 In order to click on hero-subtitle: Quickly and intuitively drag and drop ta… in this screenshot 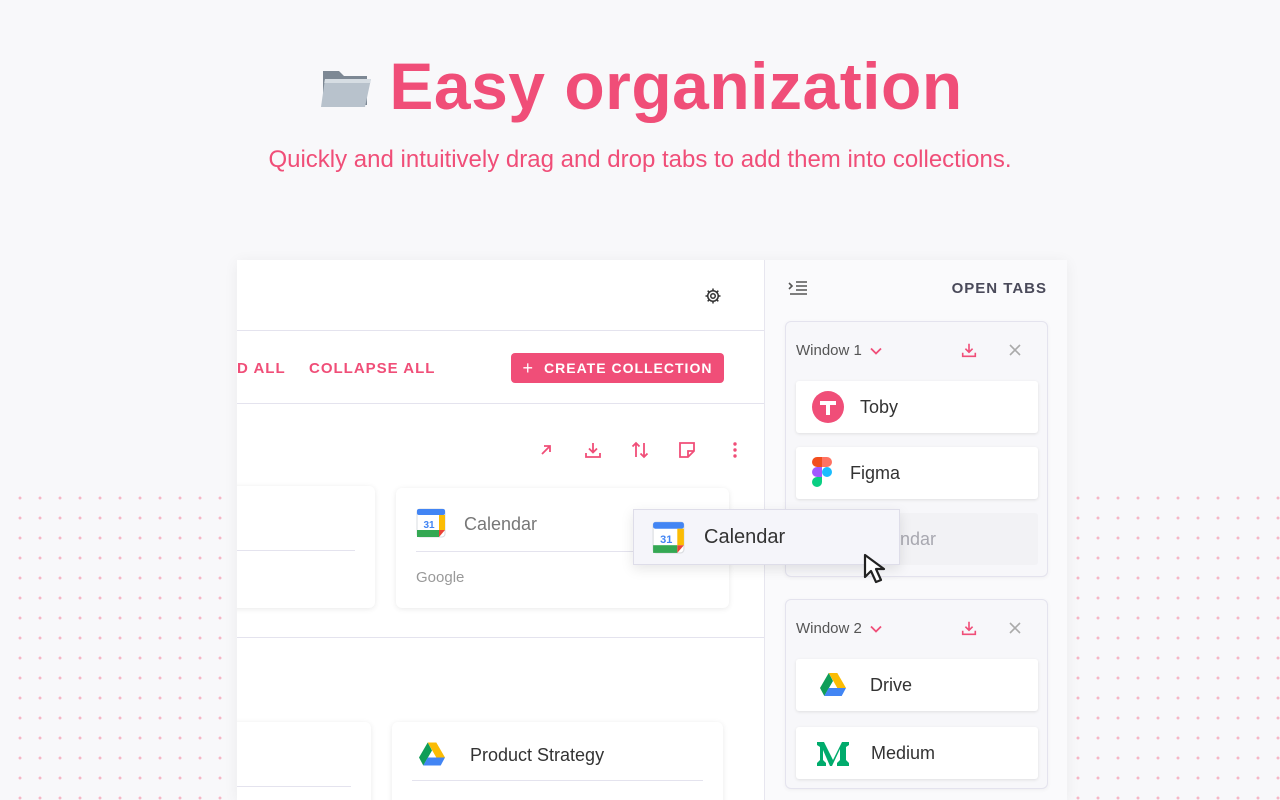, I will do `click(640, 160)`.